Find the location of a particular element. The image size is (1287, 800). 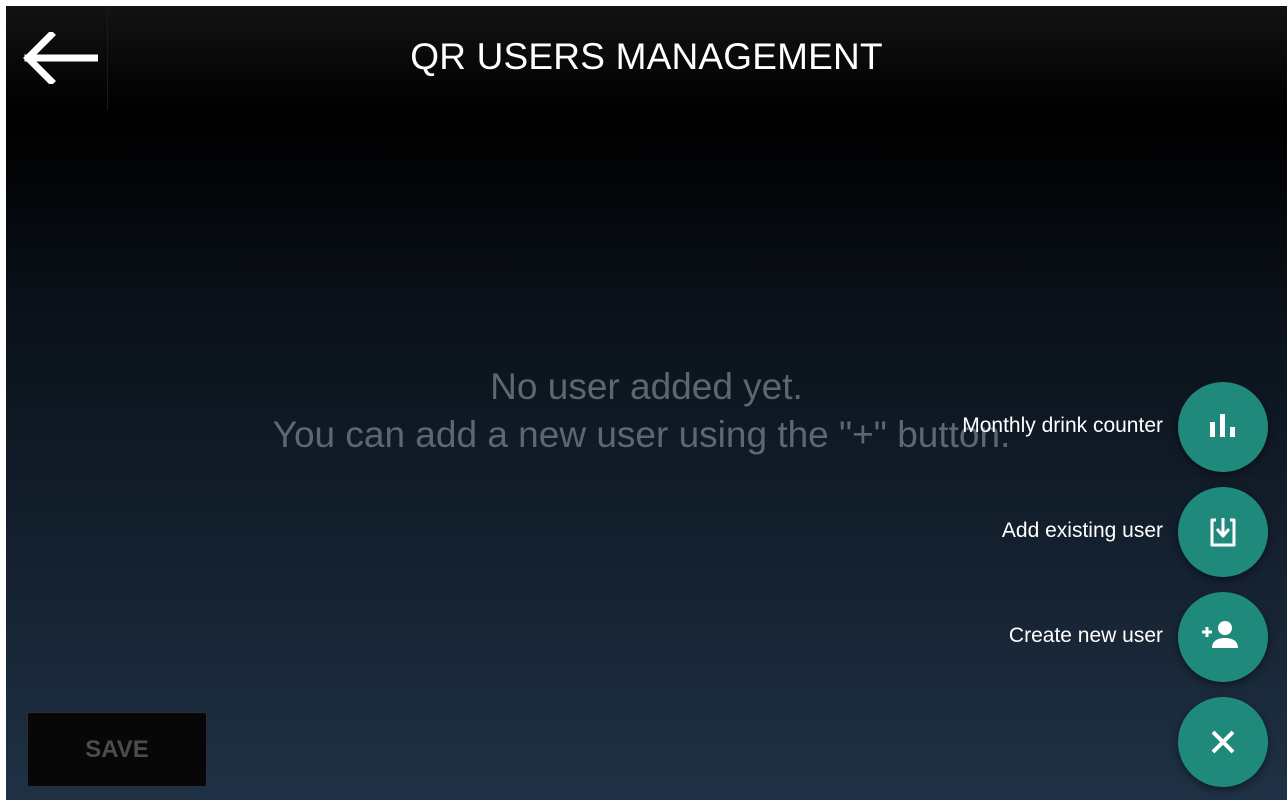

close-menu-button is located at coordinates (1223, 742).